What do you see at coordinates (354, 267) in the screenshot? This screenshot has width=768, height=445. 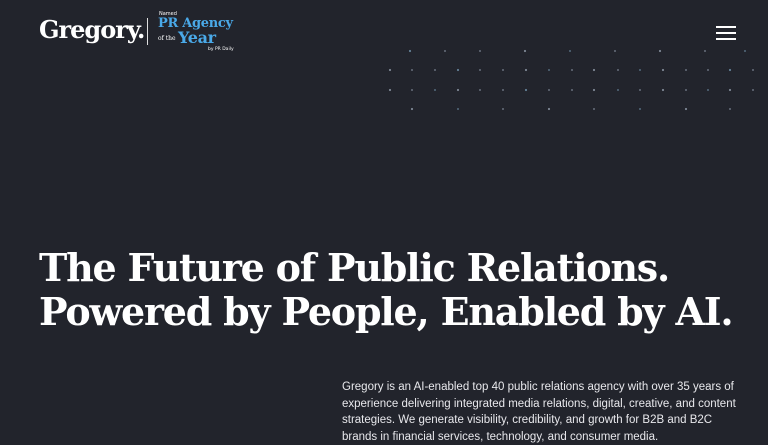 I see `hero-line-1: The Future of Public Relations.` at bounding box center [354, 267].